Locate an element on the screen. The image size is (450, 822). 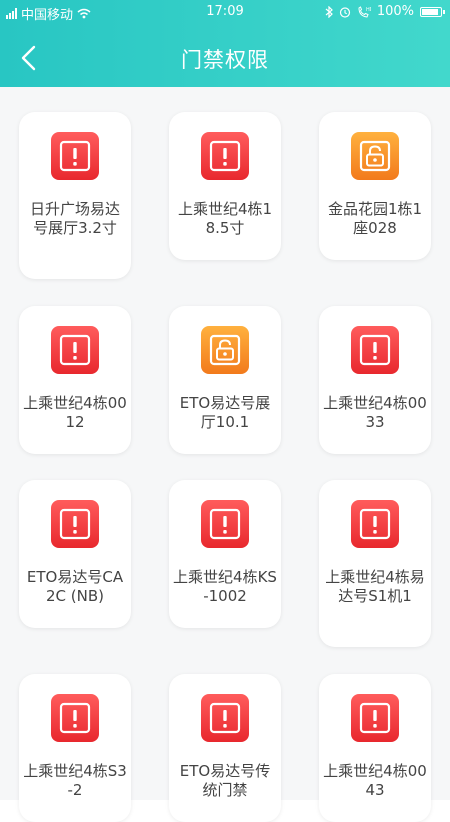
door-label: 金品花园1栋1座028 is located at coordinates (375, 218).